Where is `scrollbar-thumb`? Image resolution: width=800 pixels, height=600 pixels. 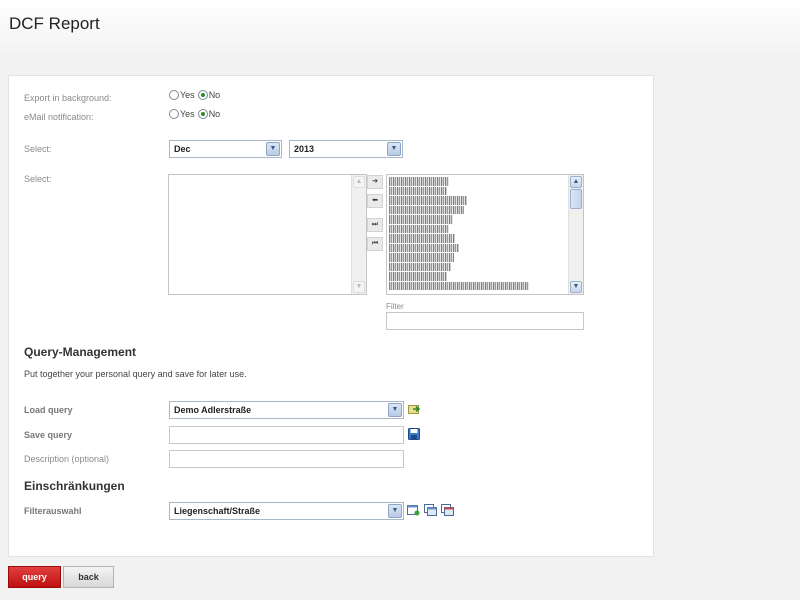
scrollbar-thumb is located at coordinates (576, 199).